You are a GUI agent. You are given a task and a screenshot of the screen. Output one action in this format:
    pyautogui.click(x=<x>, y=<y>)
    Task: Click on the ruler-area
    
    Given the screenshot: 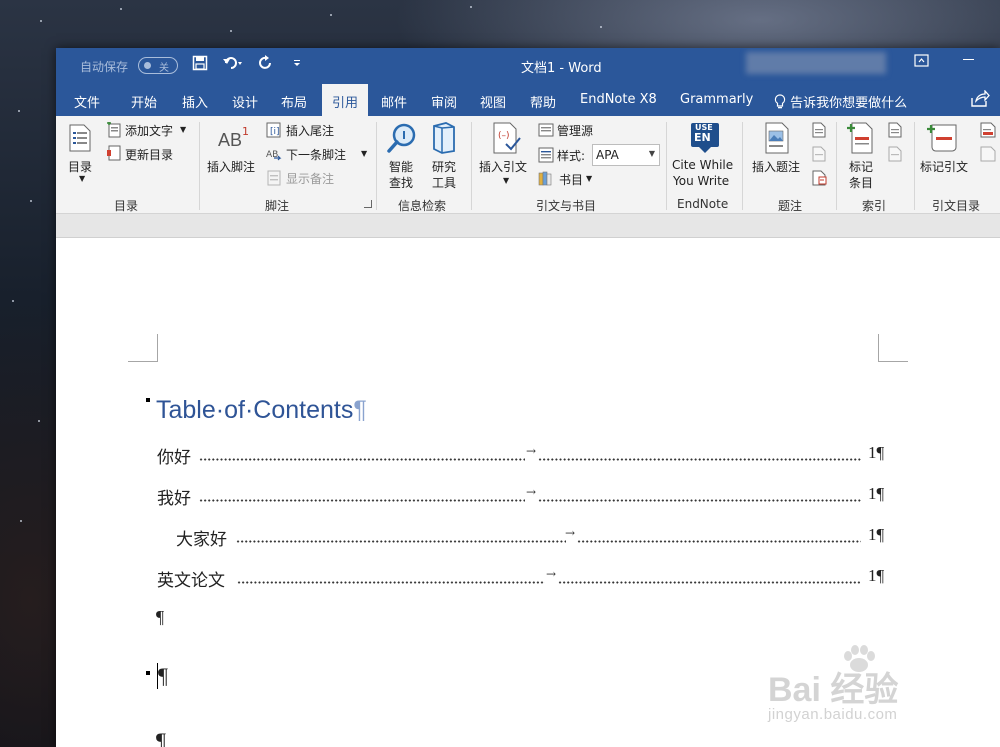 What is the action you would take?
    pyautogui.click(x=528, y=226)
    